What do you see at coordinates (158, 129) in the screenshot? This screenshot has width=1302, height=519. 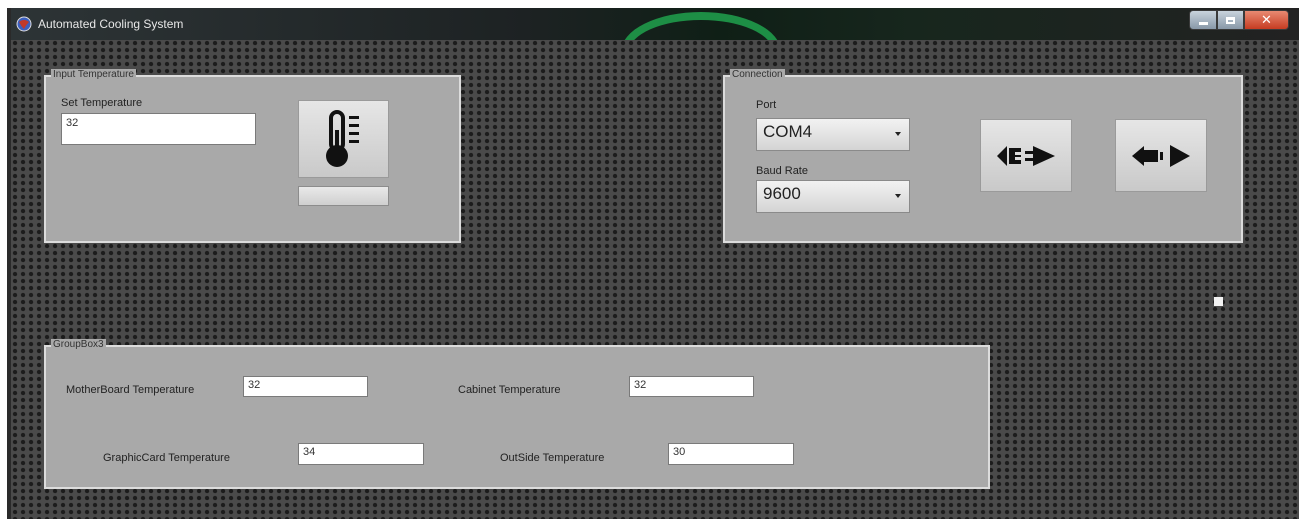 I see `set-temperature-input: 32` at bounding box center [158, 129].